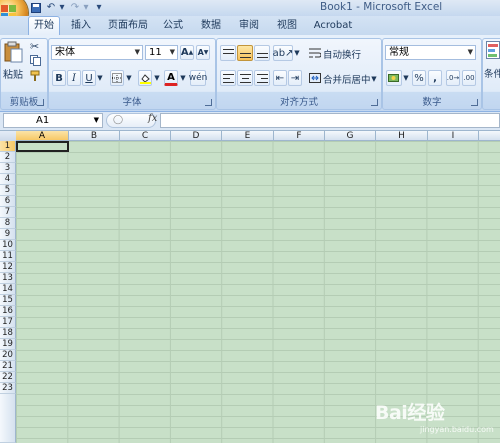 Image resolution: width=500 pixels, height=443 pixels. I want to click on tab-formulas: 公式, so click(173, 26).